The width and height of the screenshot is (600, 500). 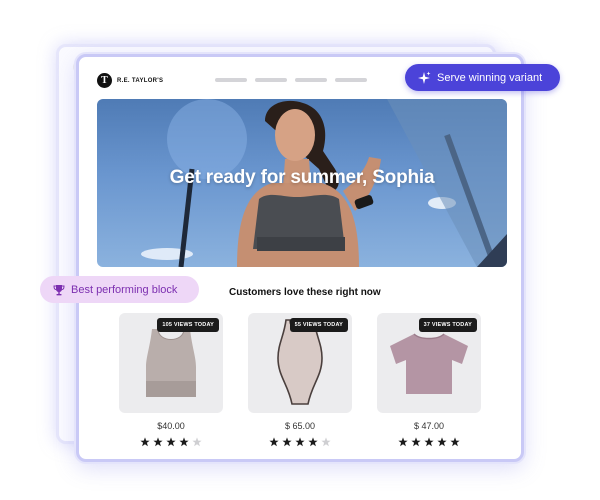 I want to click on serve-winning-variant-button: Serve winning variant, so click(x=482, y=77).